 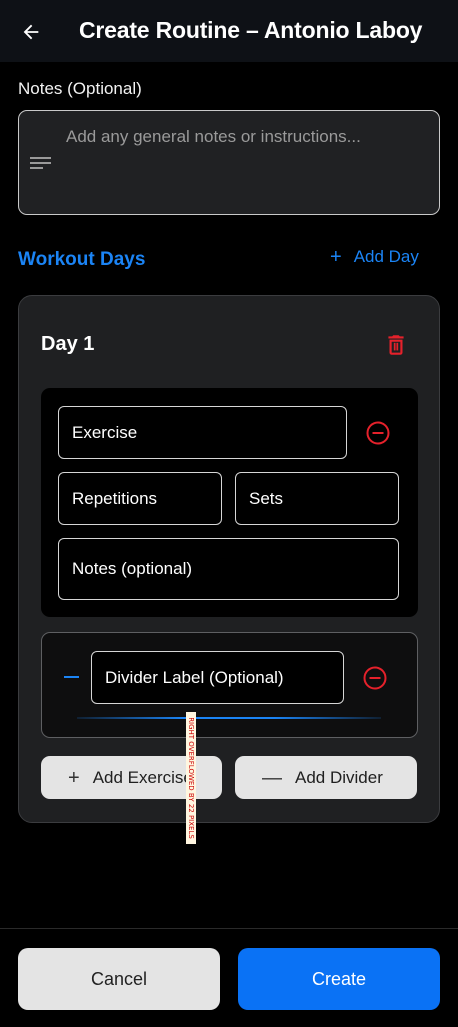 I want to click on add-divider-label: Add Divider, so click(x=339, y=777).